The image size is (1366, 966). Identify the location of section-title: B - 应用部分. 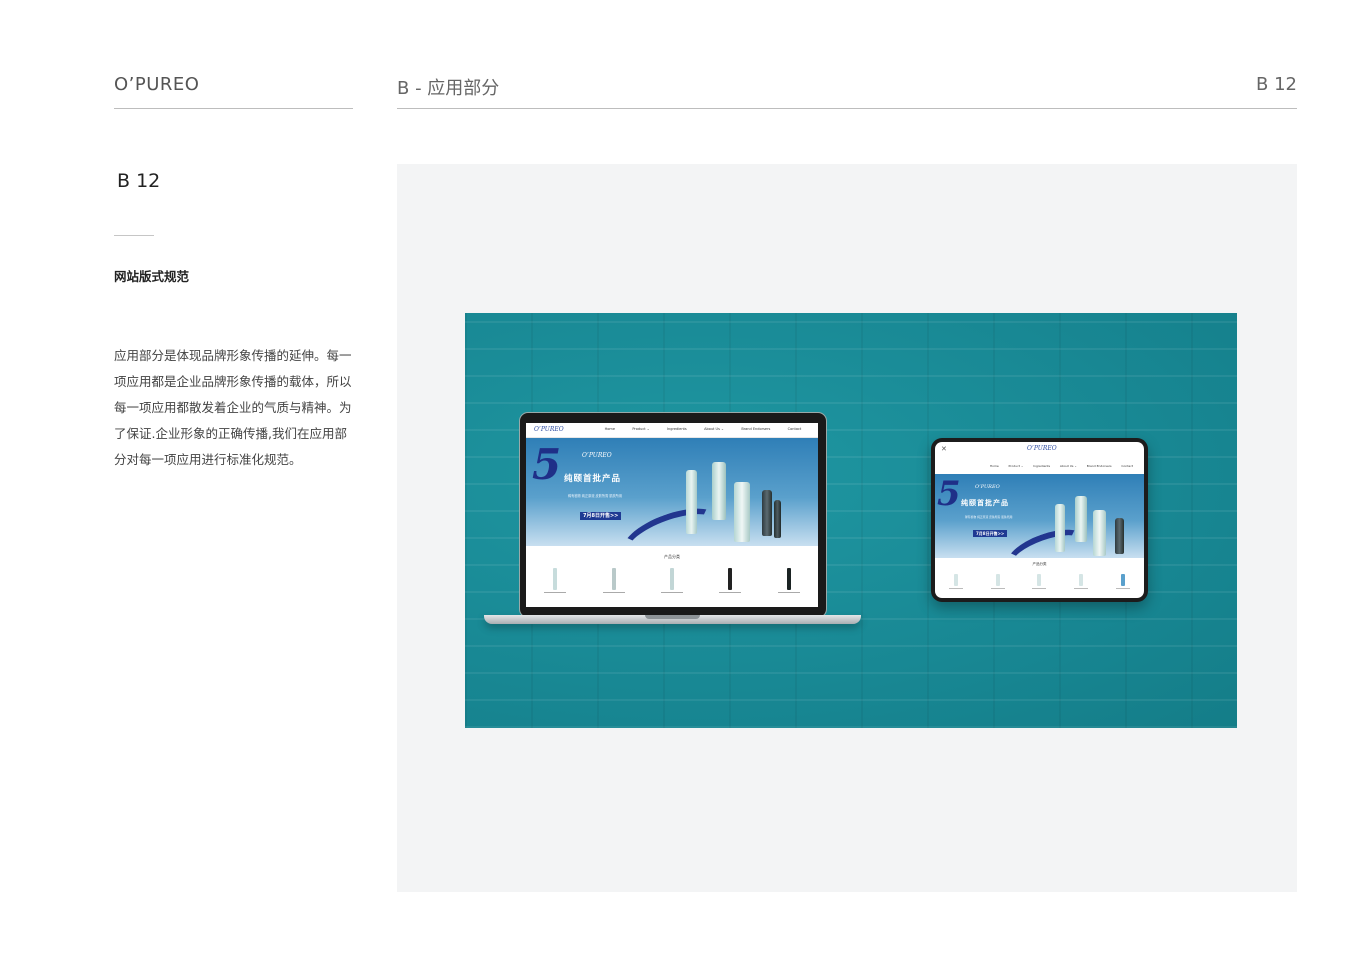
(448, 88).